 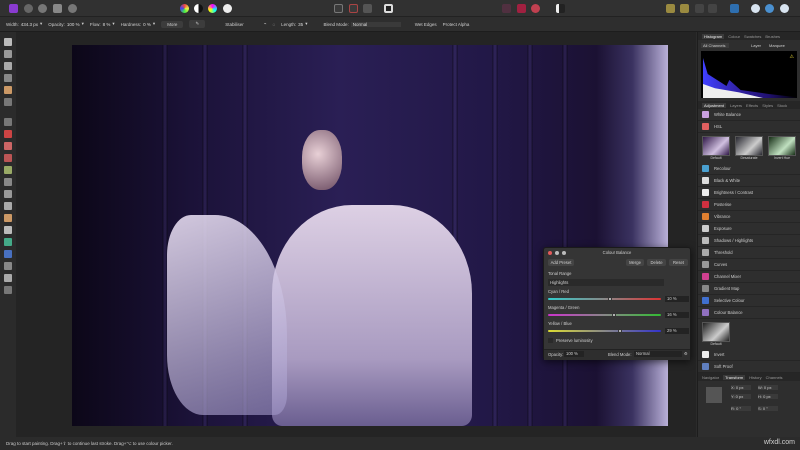 I want to click on protect-alpha-checkbox: Protect Alpha, so click(x=456, y=24).